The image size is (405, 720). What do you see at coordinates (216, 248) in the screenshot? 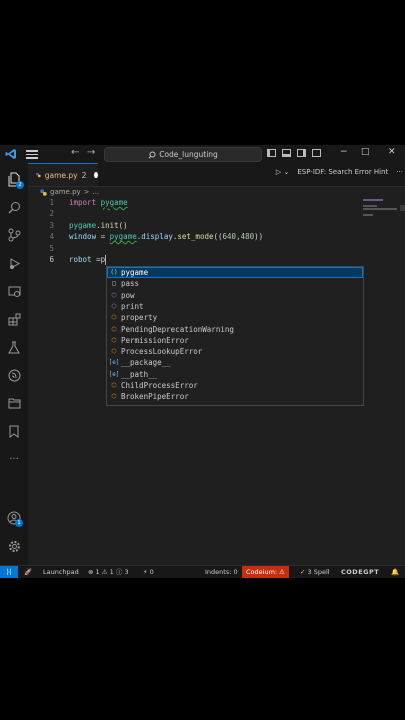
I see `code-line: 5` at bounding box center [216, 248].